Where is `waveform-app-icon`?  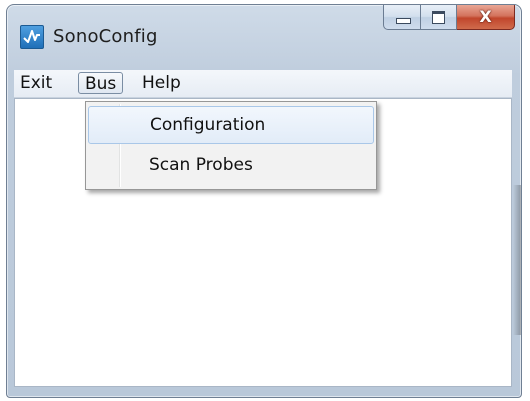
waveform-app-icon is located at coordinates (32, 37).